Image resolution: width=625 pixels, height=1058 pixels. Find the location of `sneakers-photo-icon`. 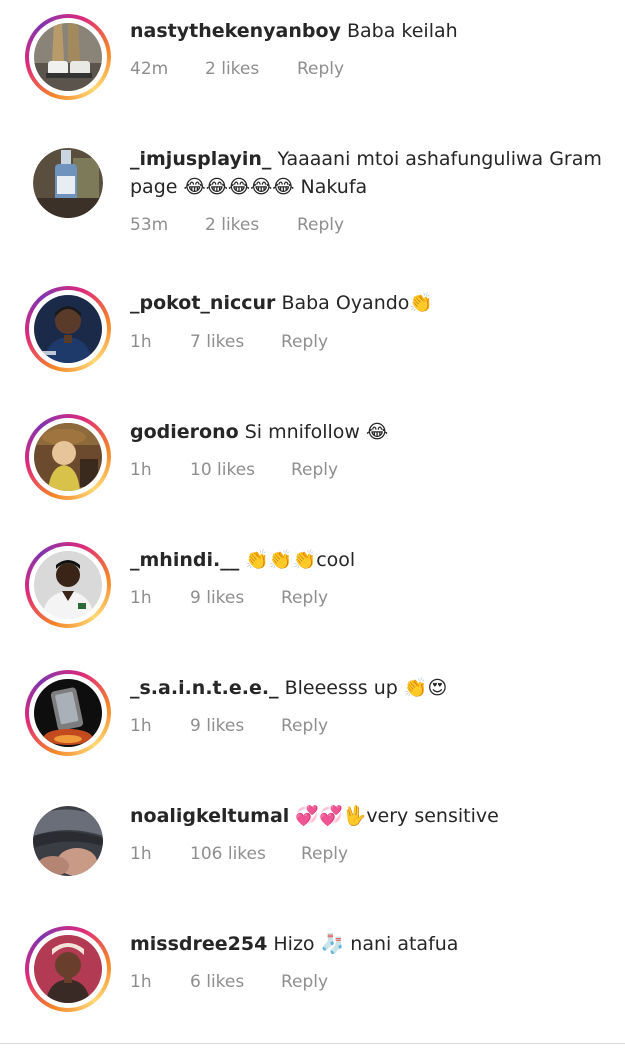

sneakers-photo-icon is located at coordinates (68, 57).